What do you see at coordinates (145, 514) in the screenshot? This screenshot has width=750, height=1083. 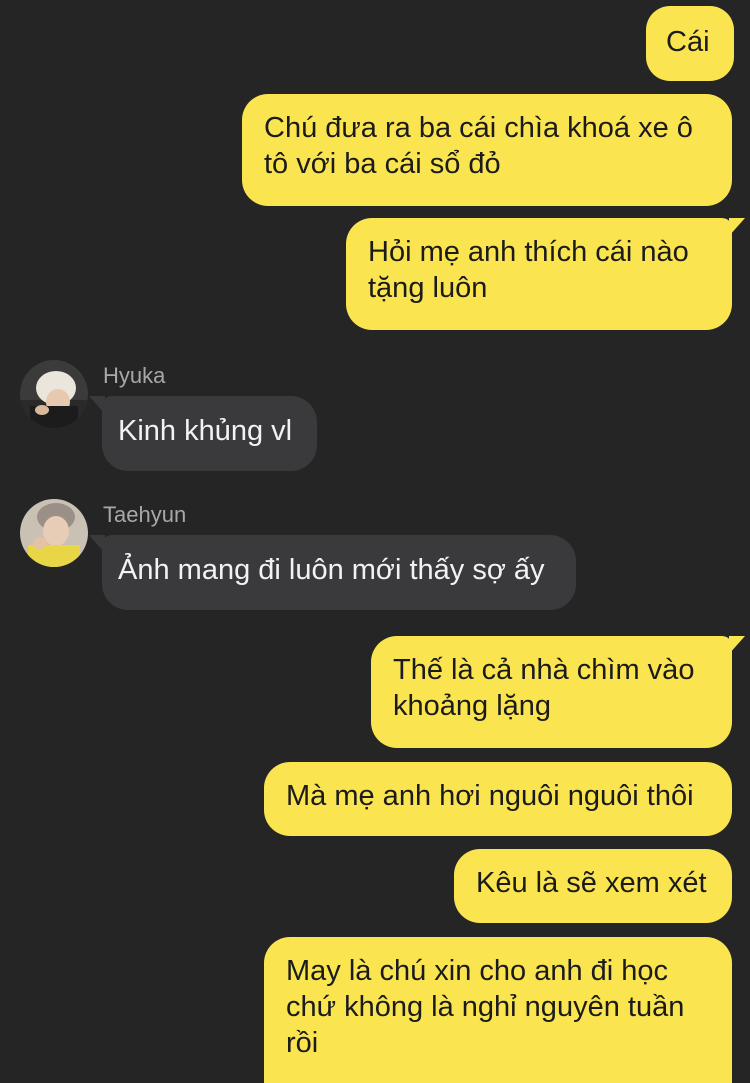 I see `sender-name: Taehyun` at bounding box center [145, 514].